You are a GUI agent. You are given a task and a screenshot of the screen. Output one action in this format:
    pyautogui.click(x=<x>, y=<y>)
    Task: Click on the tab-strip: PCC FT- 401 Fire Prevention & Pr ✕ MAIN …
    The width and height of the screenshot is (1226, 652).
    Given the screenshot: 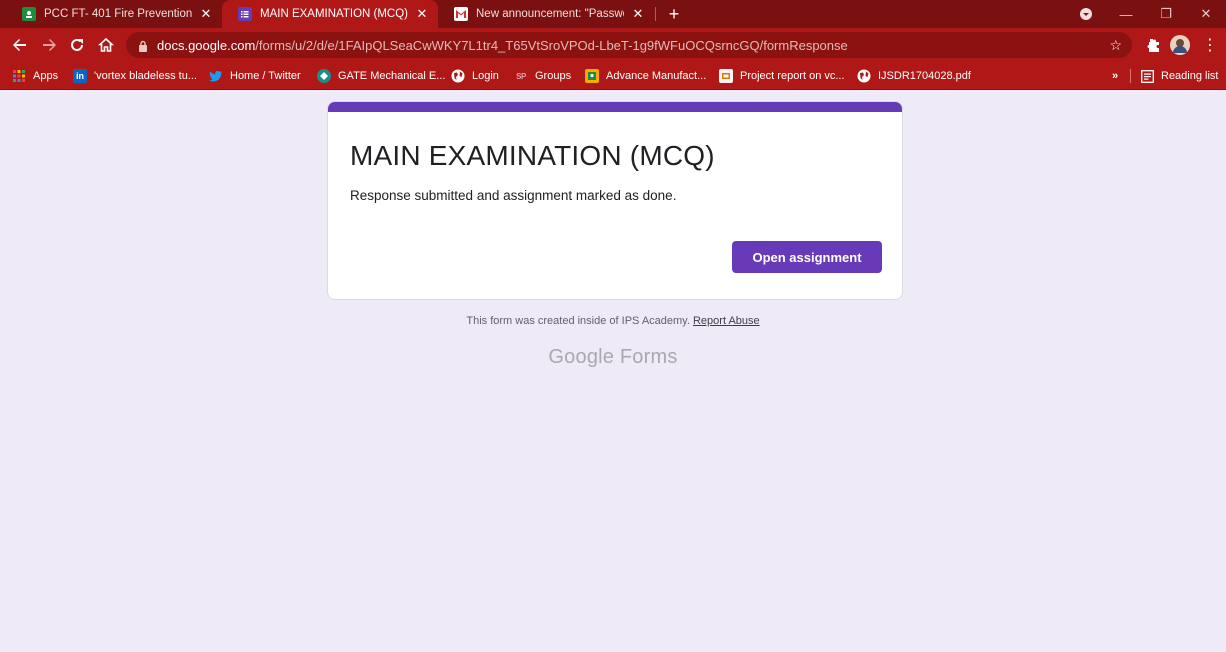 What is the action you would take?
    pyautogui.click(x=613, y=14)
    